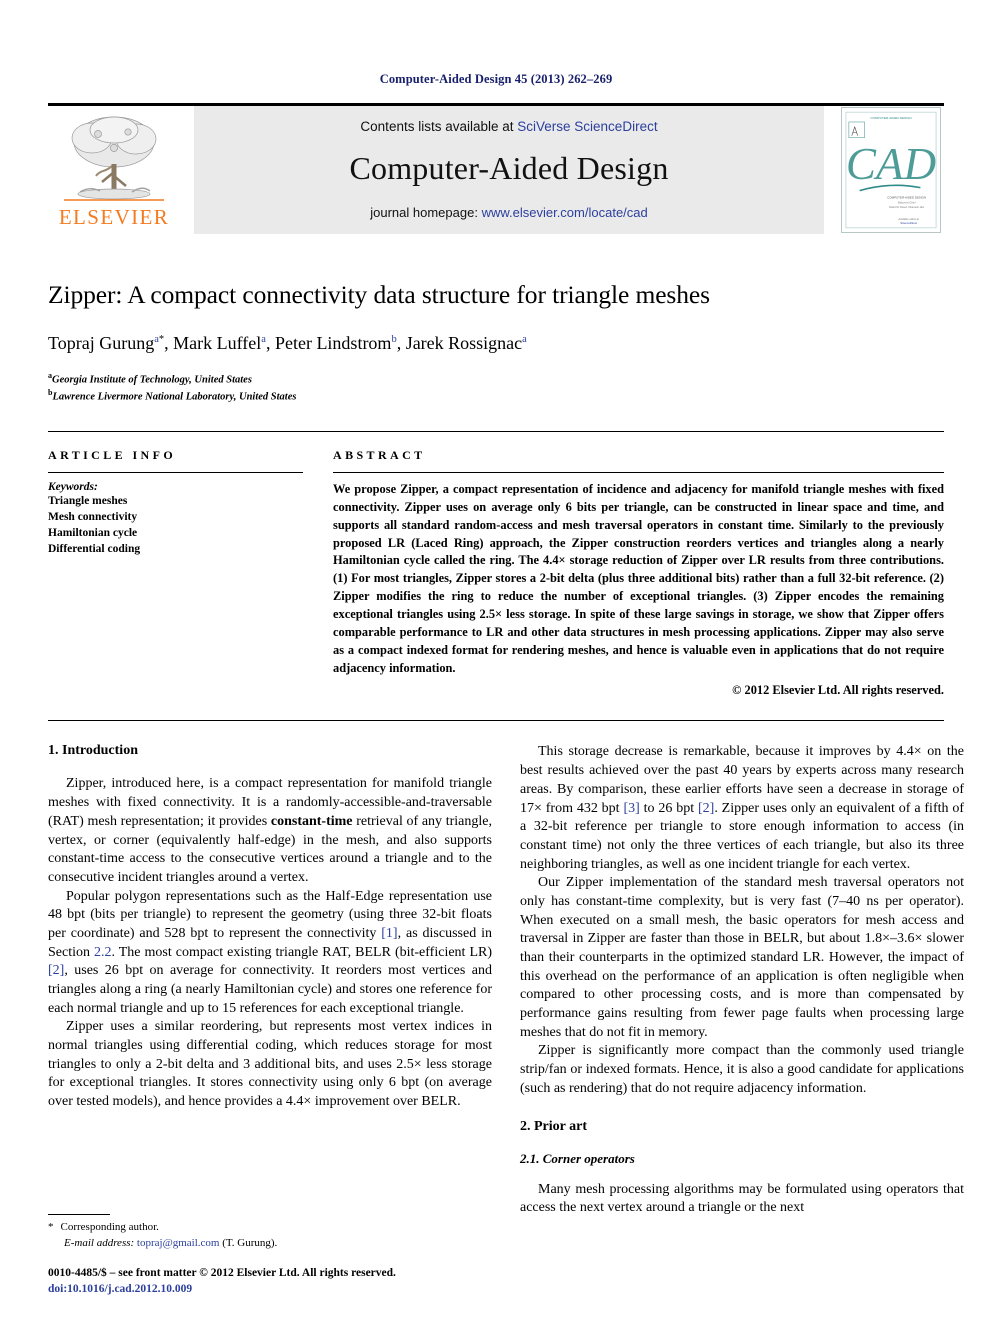  I want to click on svg-text: ScienceDirect, so click(908, 223).